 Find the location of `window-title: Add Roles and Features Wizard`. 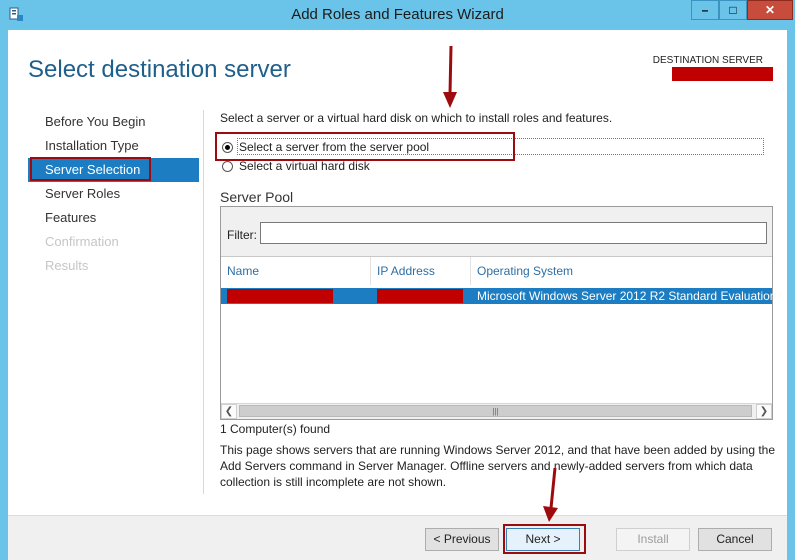

window-title: Add Roles and Features Wizard is located at coordinates (397, 14).